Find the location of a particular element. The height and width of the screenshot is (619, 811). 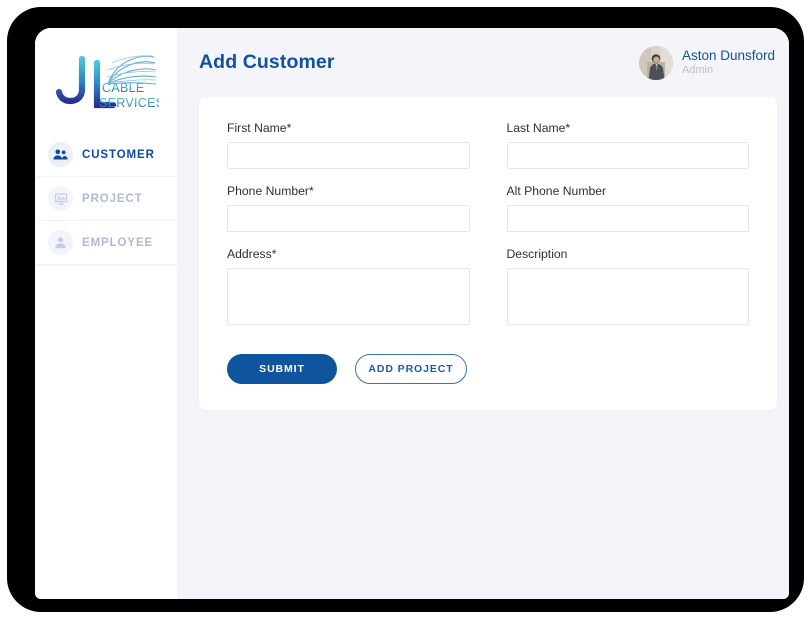

user-profile-chip: Aston Dunsford Admin is located at coordinates (706, 62).